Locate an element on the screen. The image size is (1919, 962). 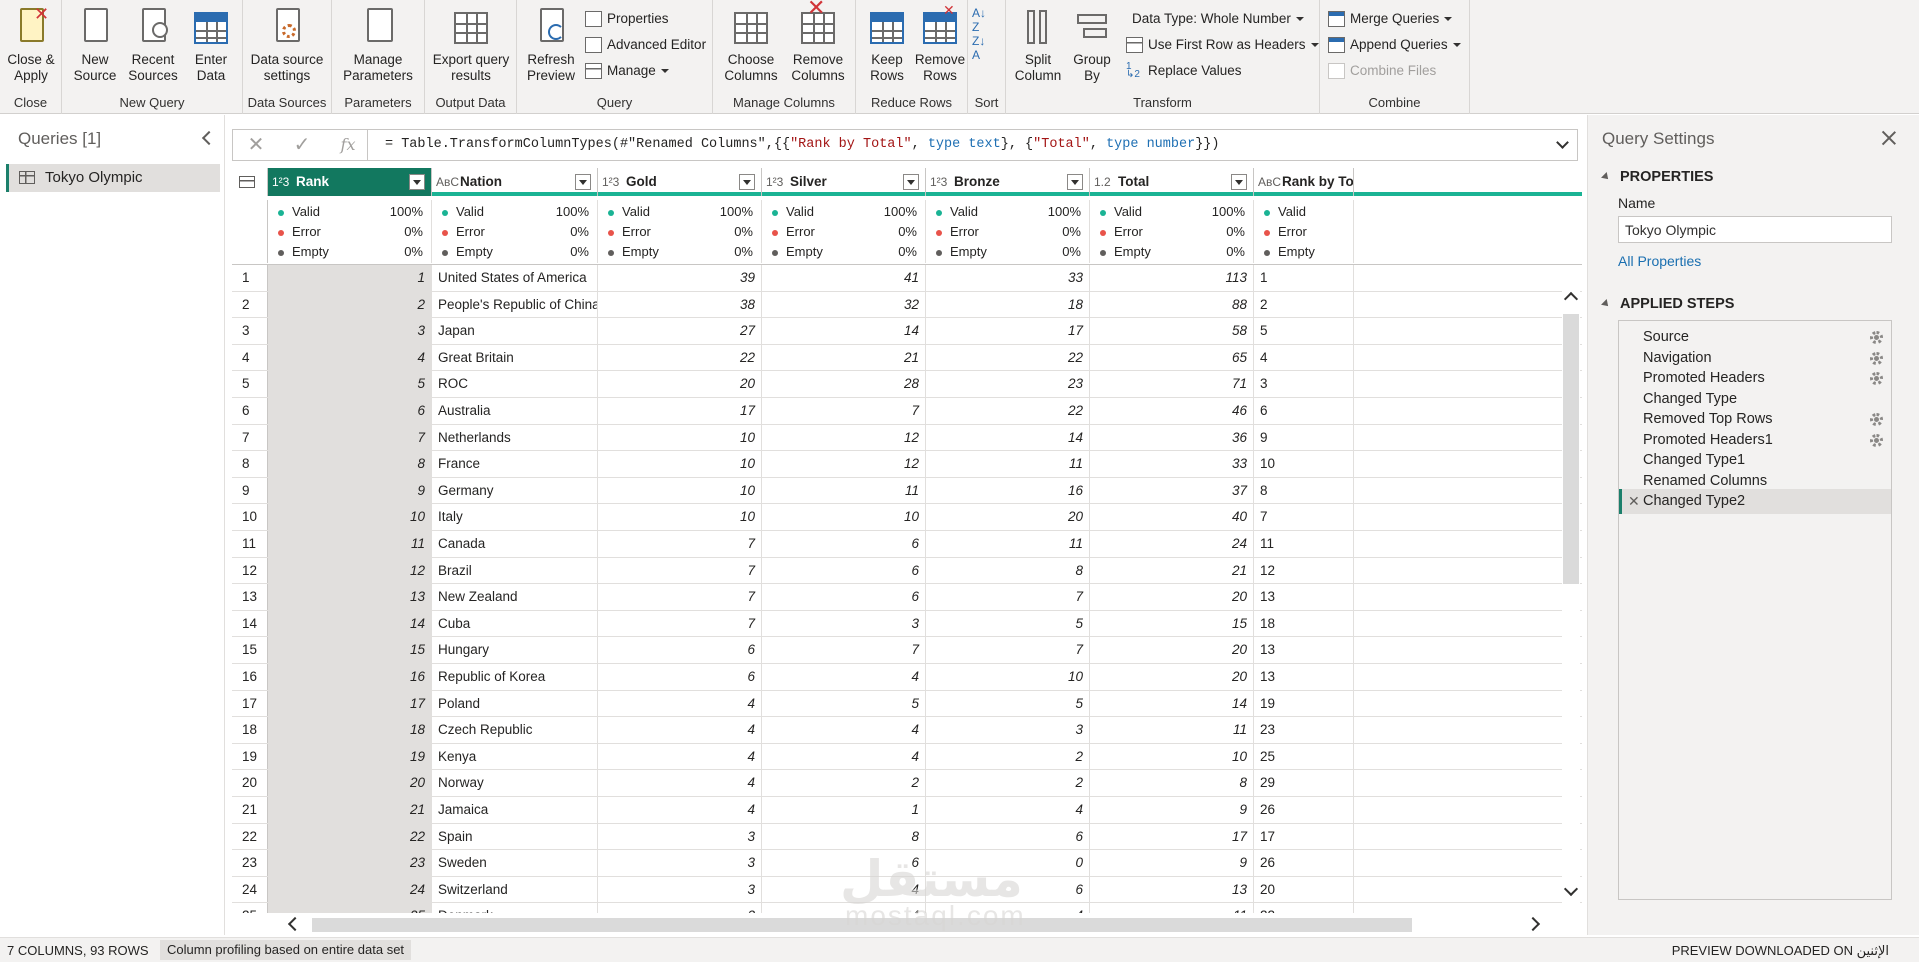
table-row: 14 14 Cuba 7 3 5 15 18 is located at coordinates (907, 624).